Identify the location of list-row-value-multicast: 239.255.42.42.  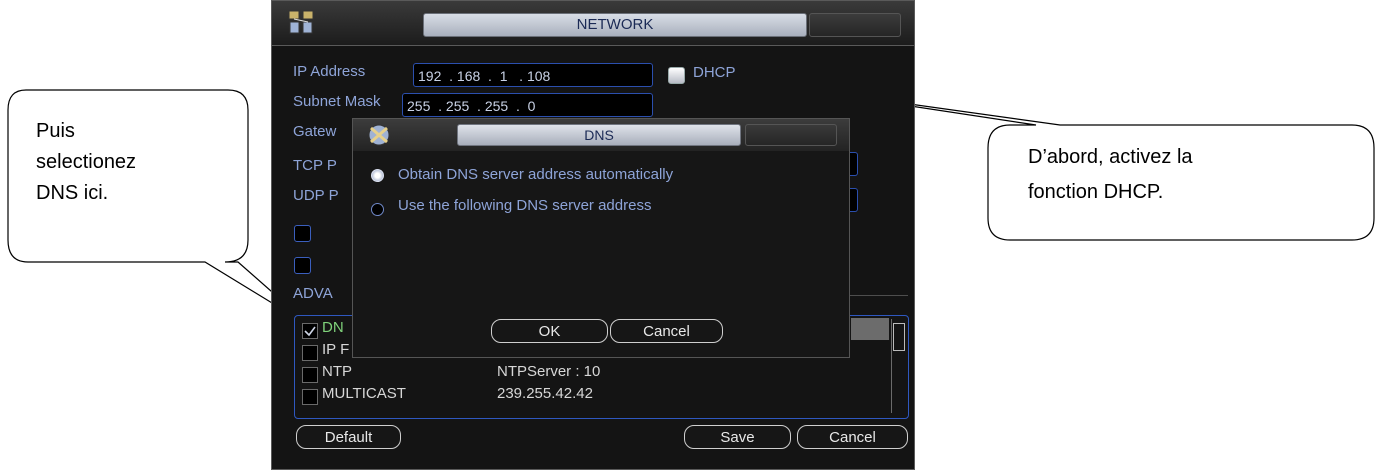
(545, 393).